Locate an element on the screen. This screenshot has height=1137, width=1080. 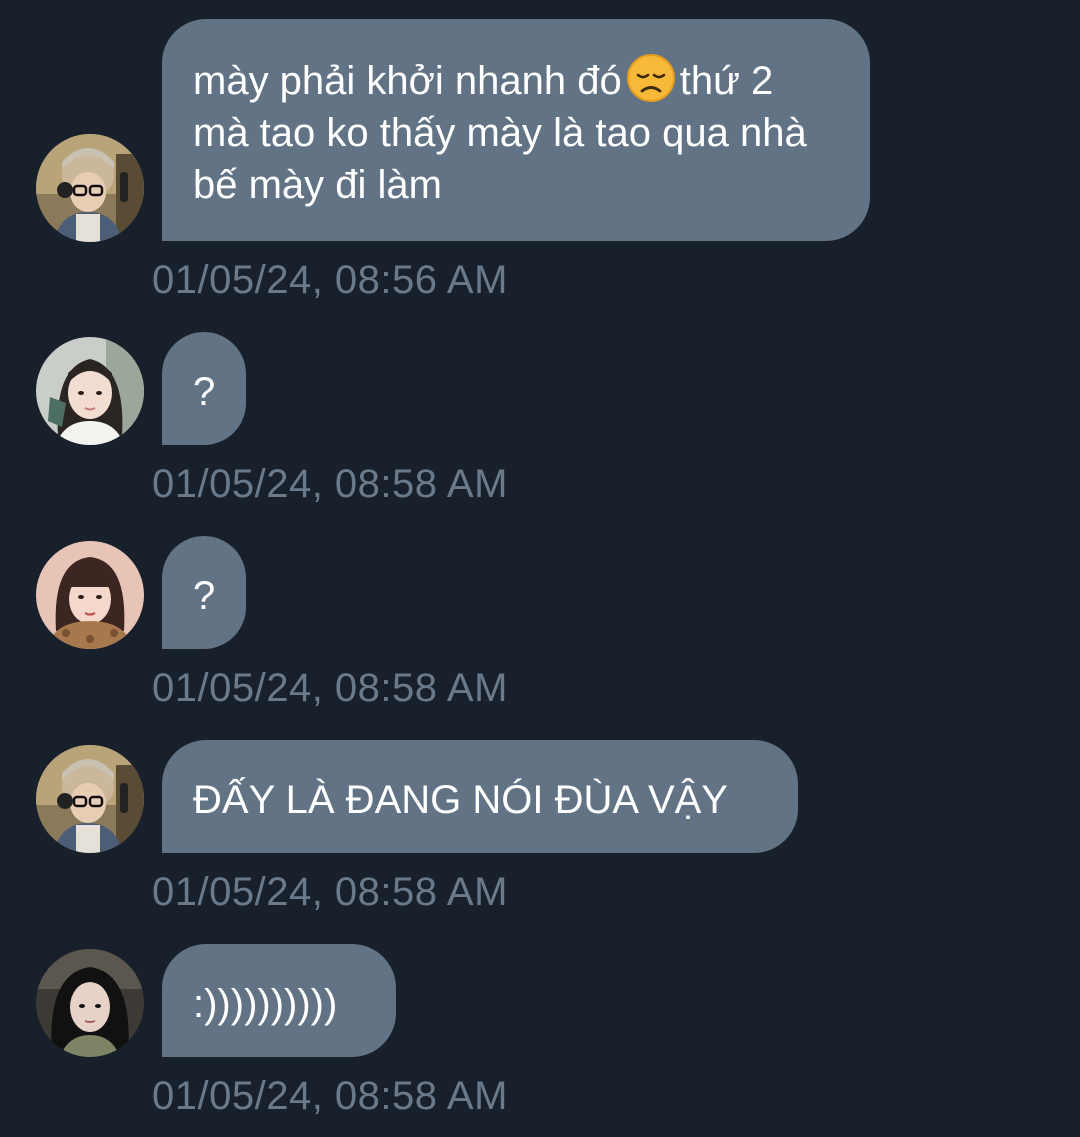
message-bubble: ĐẤY LÀ ĐANG NÓI ĐÙA VẬY is located at coordinates (480, 796).